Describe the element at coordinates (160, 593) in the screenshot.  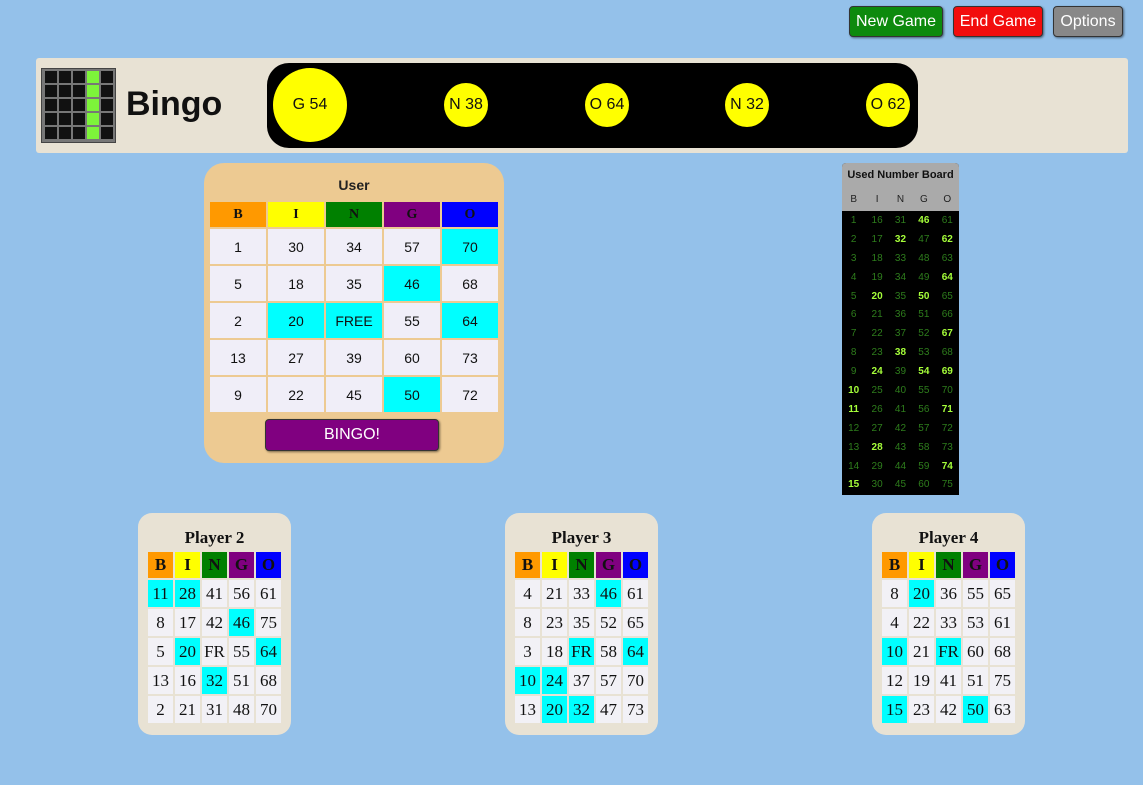
I see `bingo-cell: 11` at that location.